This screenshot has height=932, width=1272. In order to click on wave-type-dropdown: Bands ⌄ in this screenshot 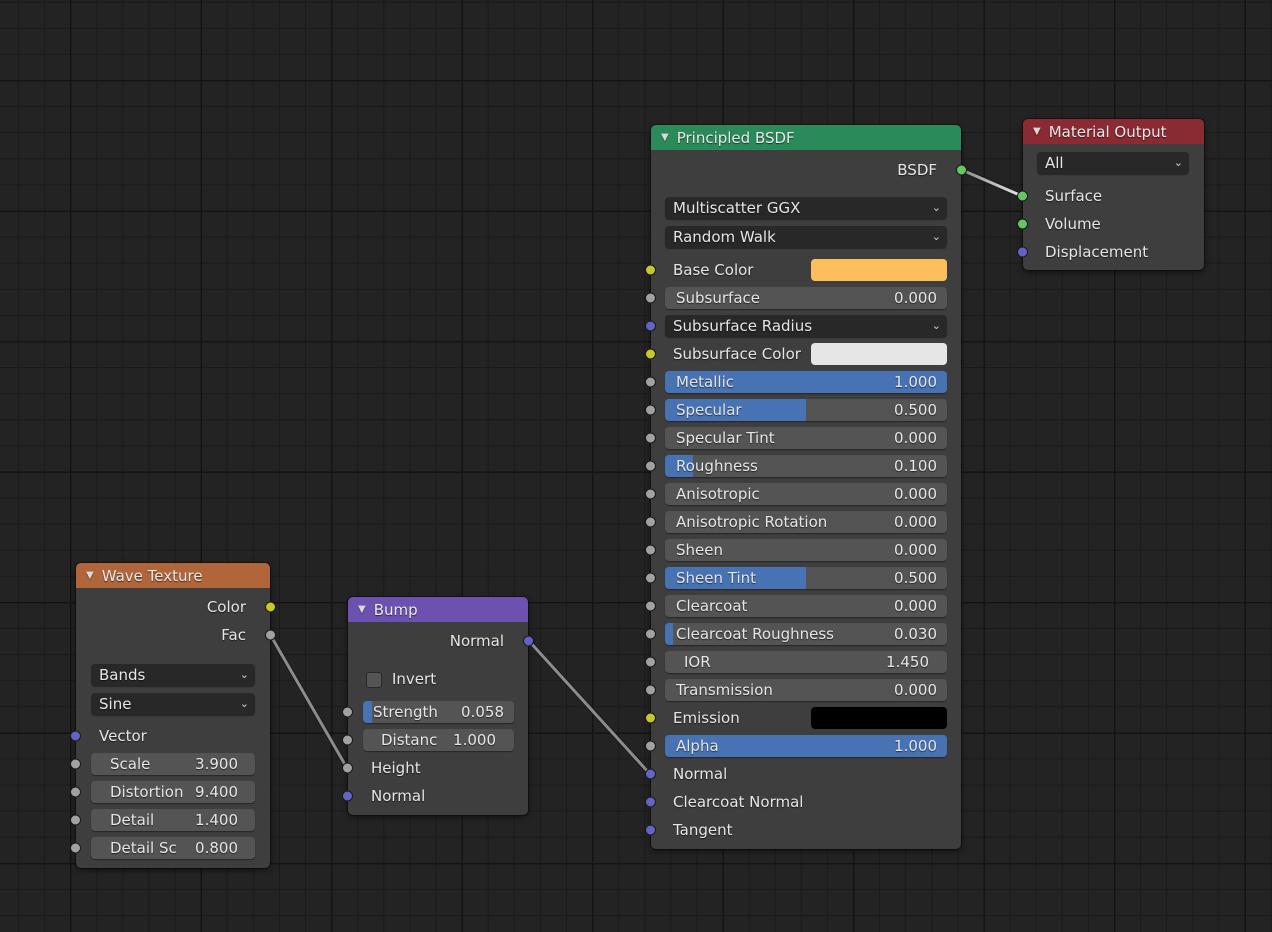, I will do `click(173, 675)`.